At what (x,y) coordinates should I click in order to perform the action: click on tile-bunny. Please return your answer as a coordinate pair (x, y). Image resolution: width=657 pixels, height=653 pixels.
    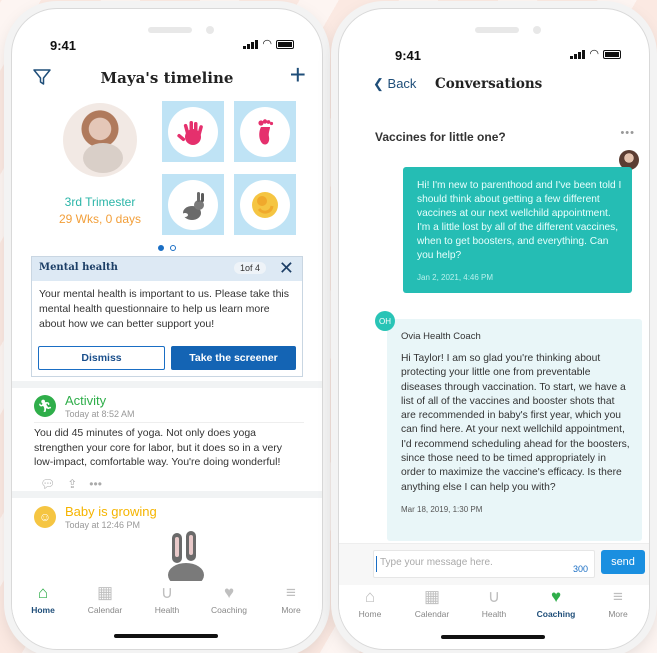
    Looking at the image, I should click on (193, 204).